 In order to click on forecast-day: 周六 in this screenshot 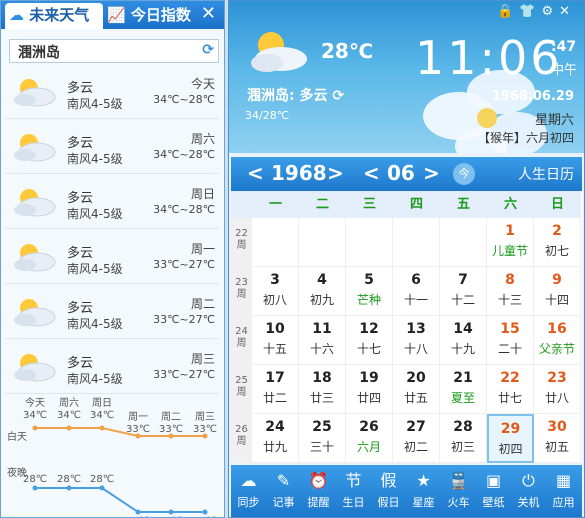, I will do `click(202, 139)`.